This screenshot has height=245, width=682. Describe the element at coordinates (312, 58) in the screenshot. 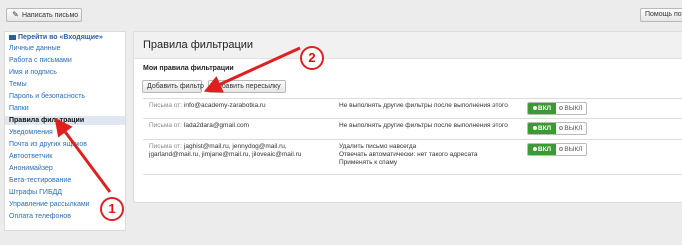

I see `annotation-badge-2: 2` at that location.